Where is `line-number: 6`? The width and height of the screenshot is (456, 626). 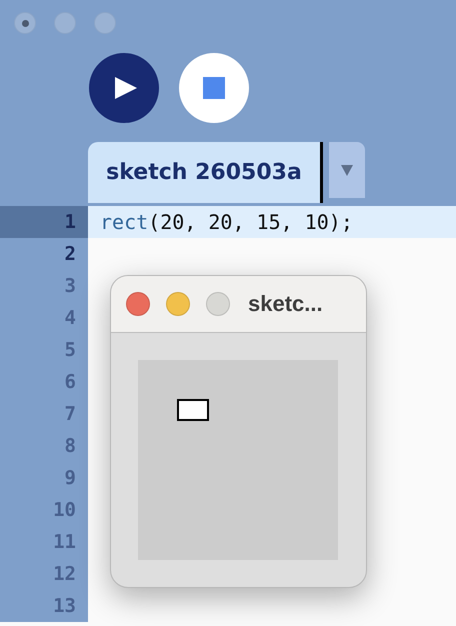 line-number: 6 is located at coordinates (44, 382).